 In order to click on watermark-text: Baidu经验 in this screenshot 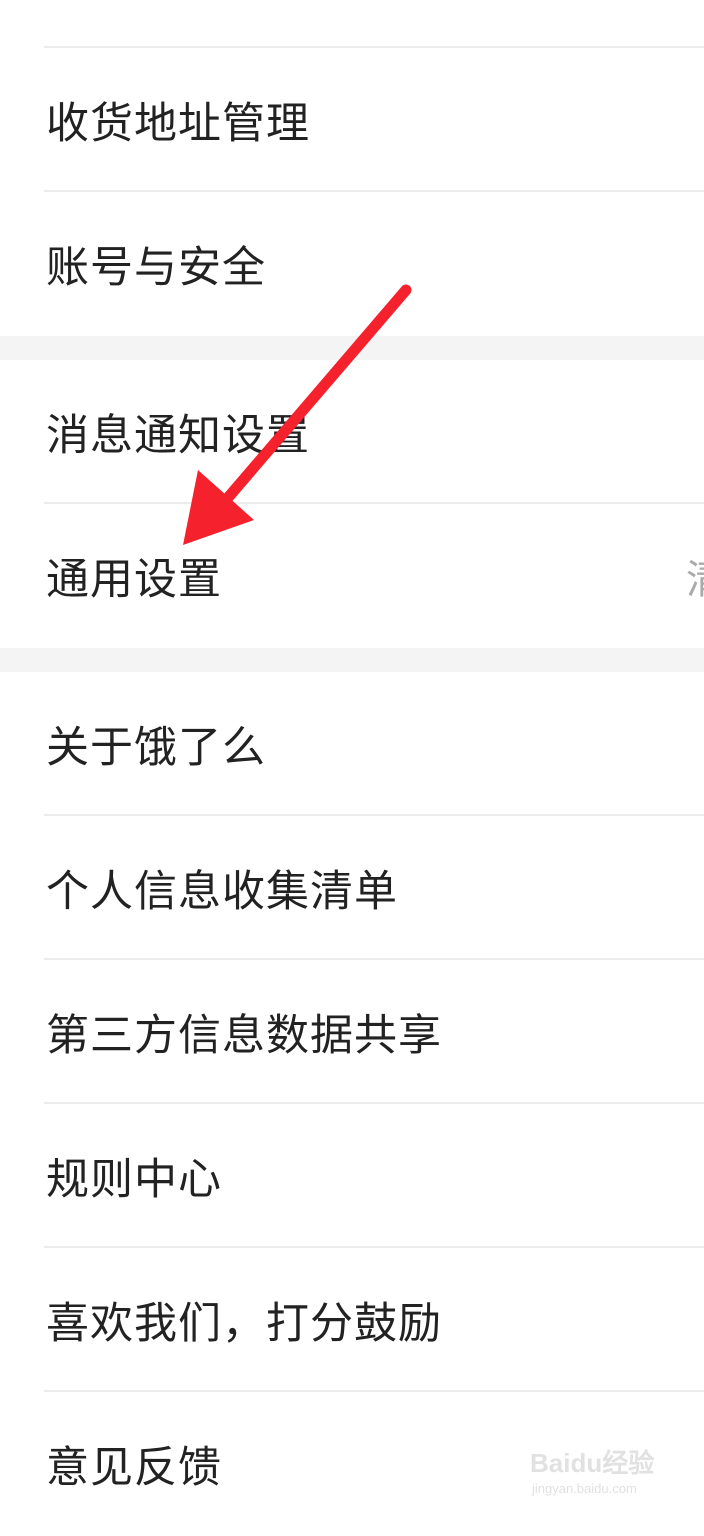, I will do `click(592, 1463)`.